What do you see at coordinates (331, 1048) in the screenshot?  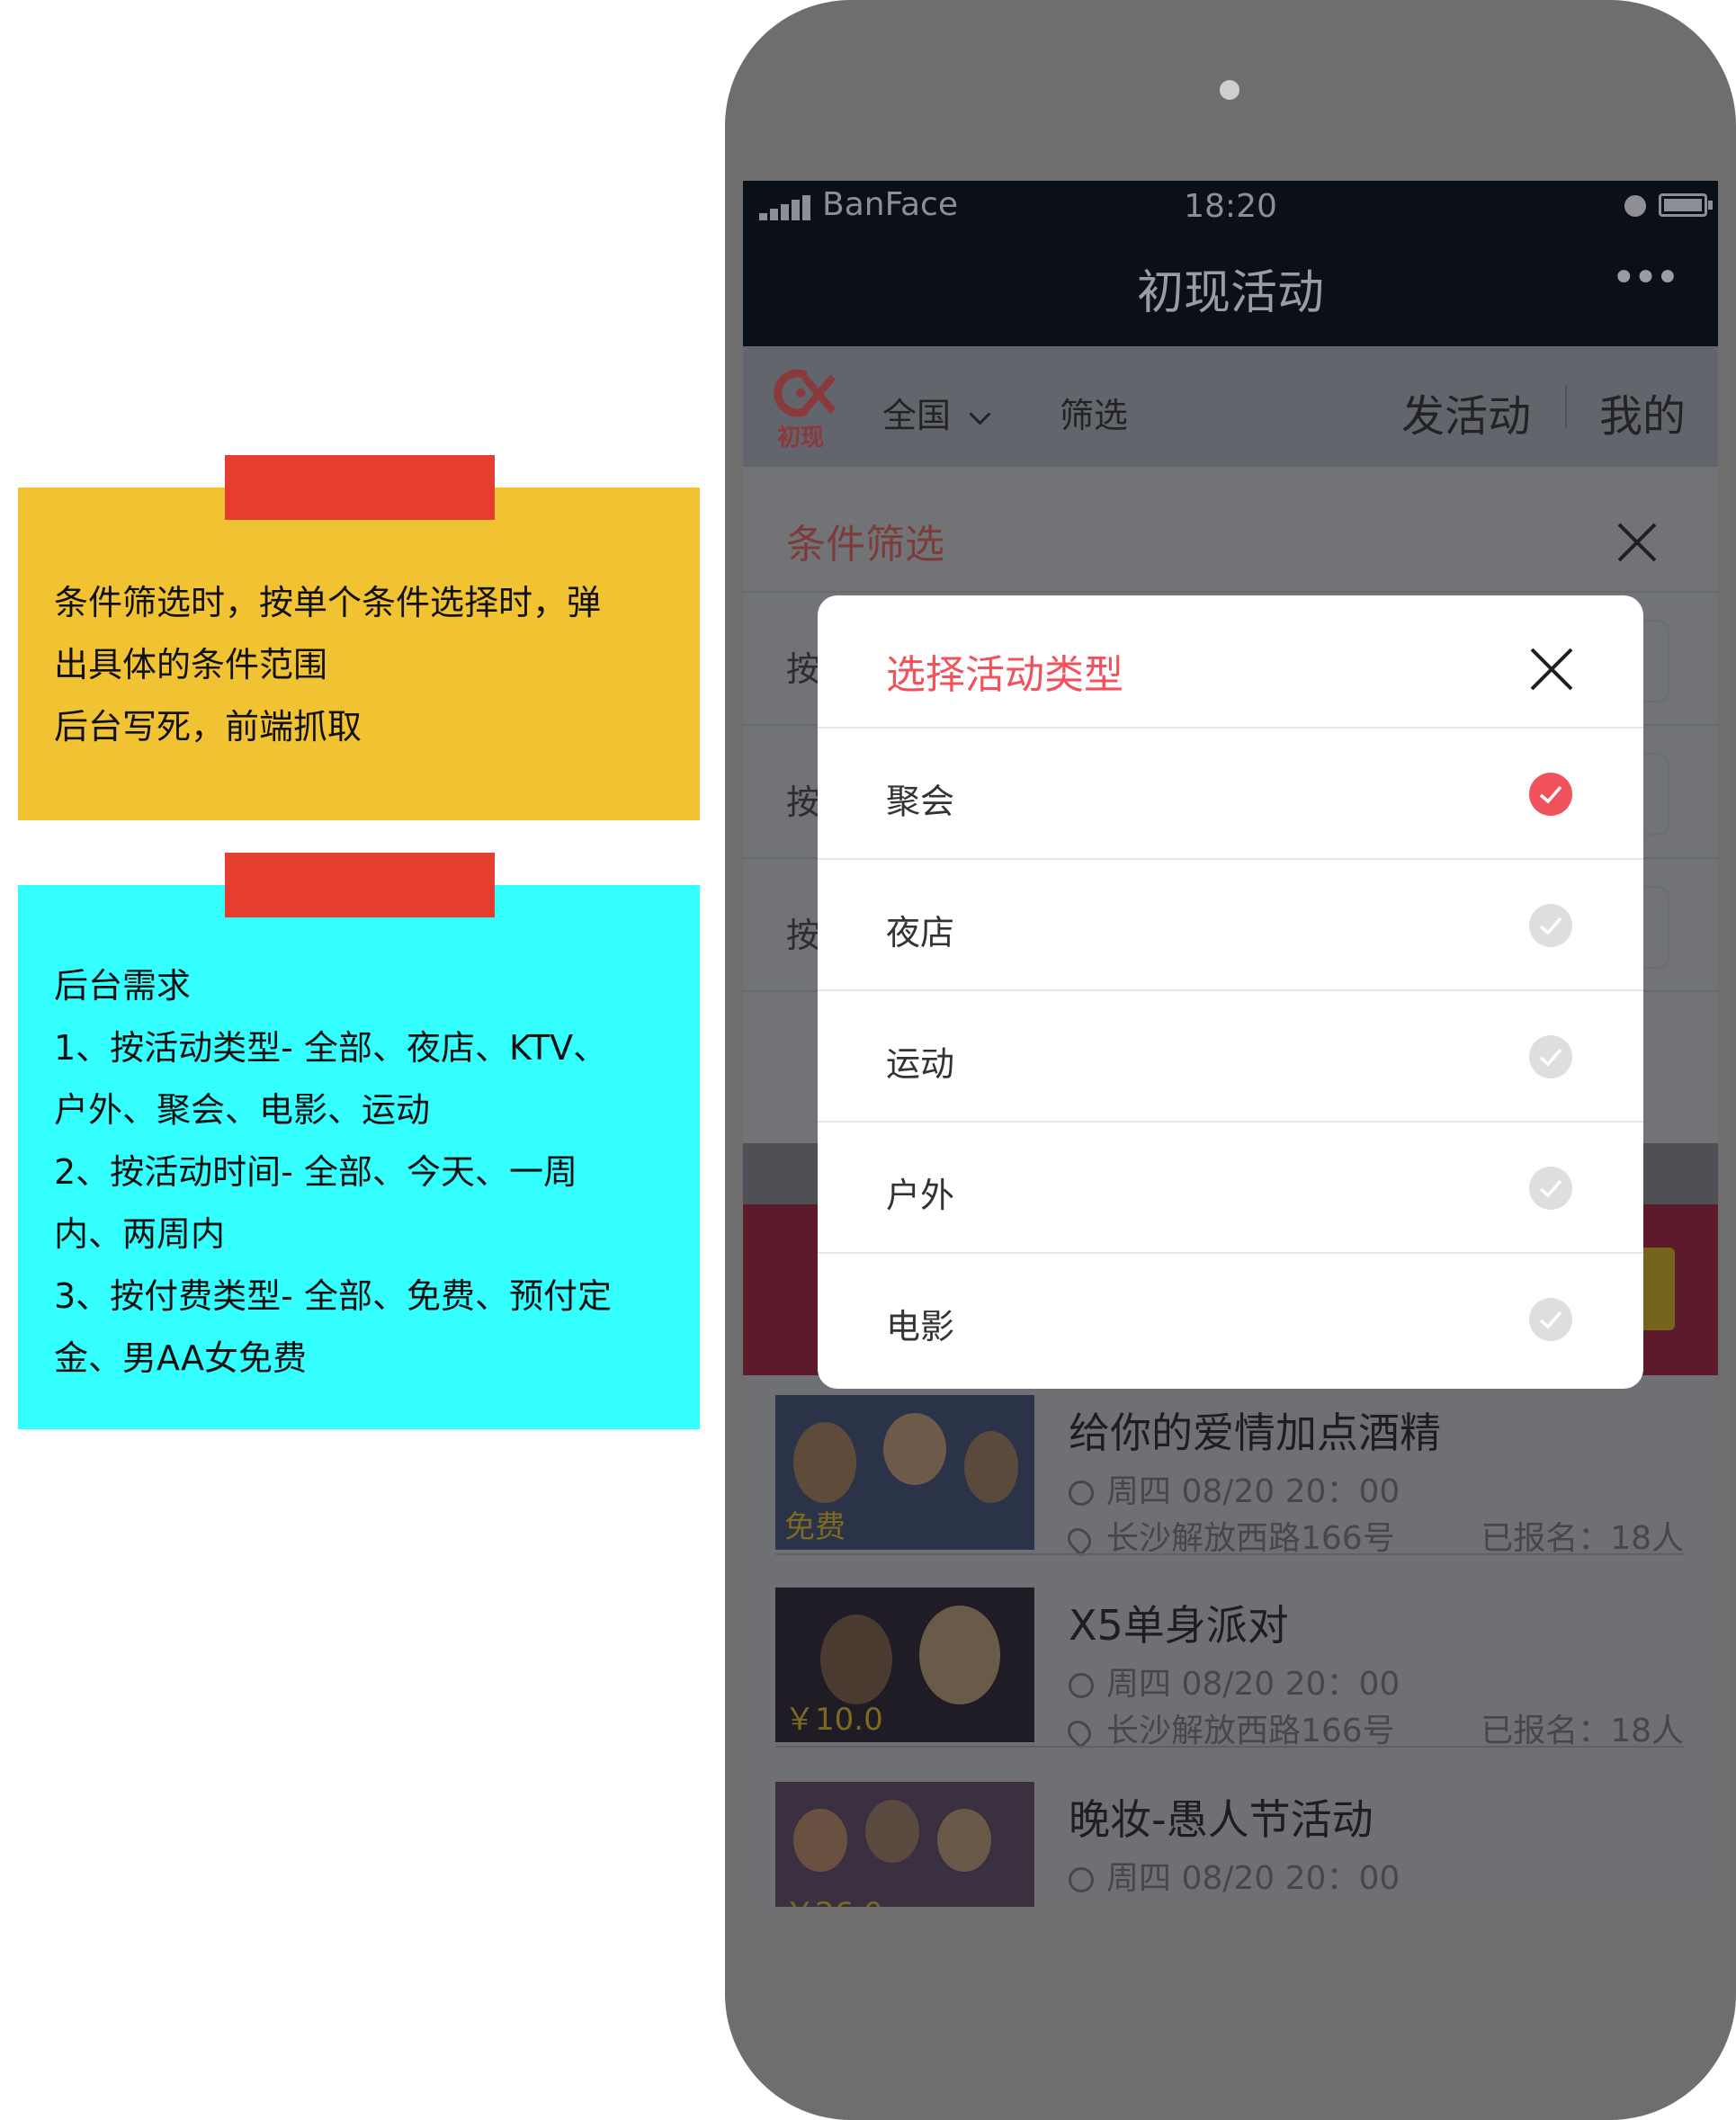 I see `note-line: 1、按活动类型- 全部、夜店、KTV、` at bounding box center [331, 1048].